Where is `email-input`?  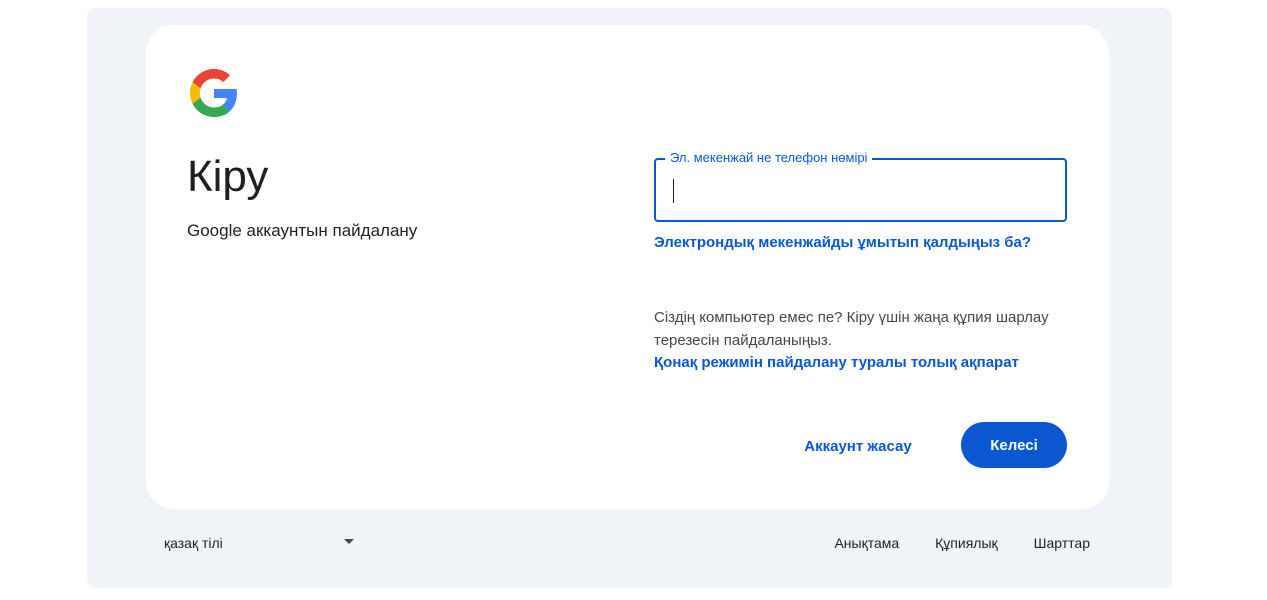 email-input is located at coordinates (860, 191).